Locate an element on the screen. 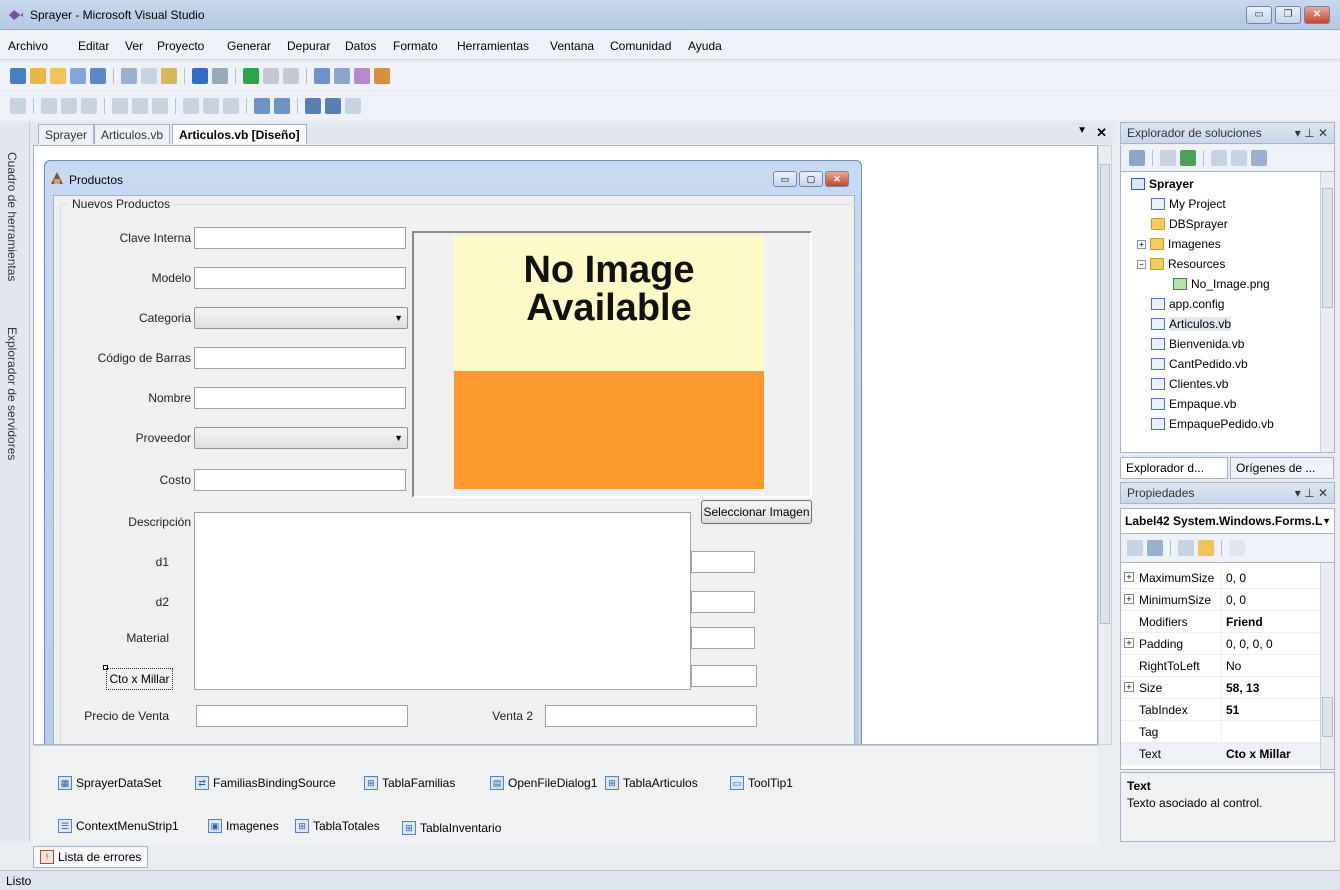 The width and height of the screenshot is (1340, 890). panel-controls: ▾ ⊥ ✕ is located at coordinates (1311, 493).